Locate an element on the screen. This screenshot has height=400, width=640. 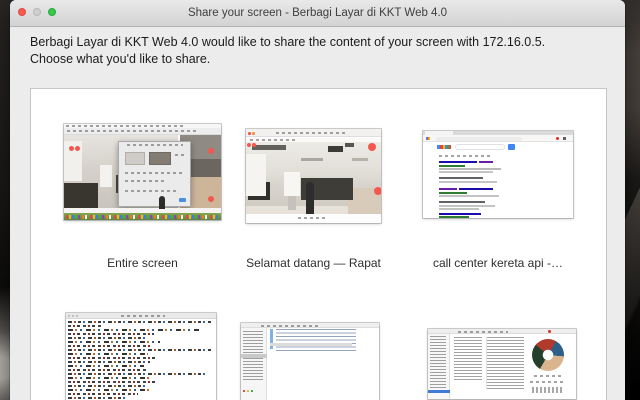
mini-google-logo is located at coordinates (444, 147).